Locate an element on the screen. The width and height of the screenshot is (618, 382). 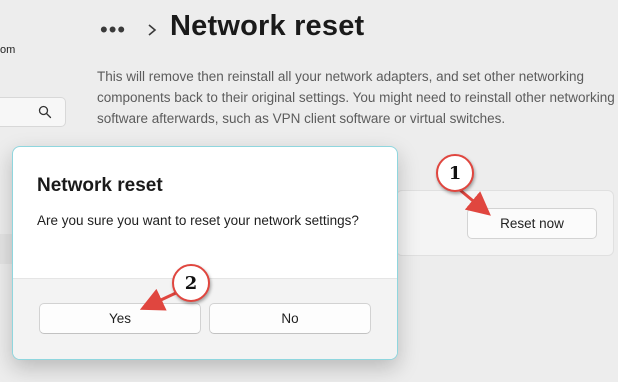
breadcrumb: ••• is located at coordinates (129, 30).